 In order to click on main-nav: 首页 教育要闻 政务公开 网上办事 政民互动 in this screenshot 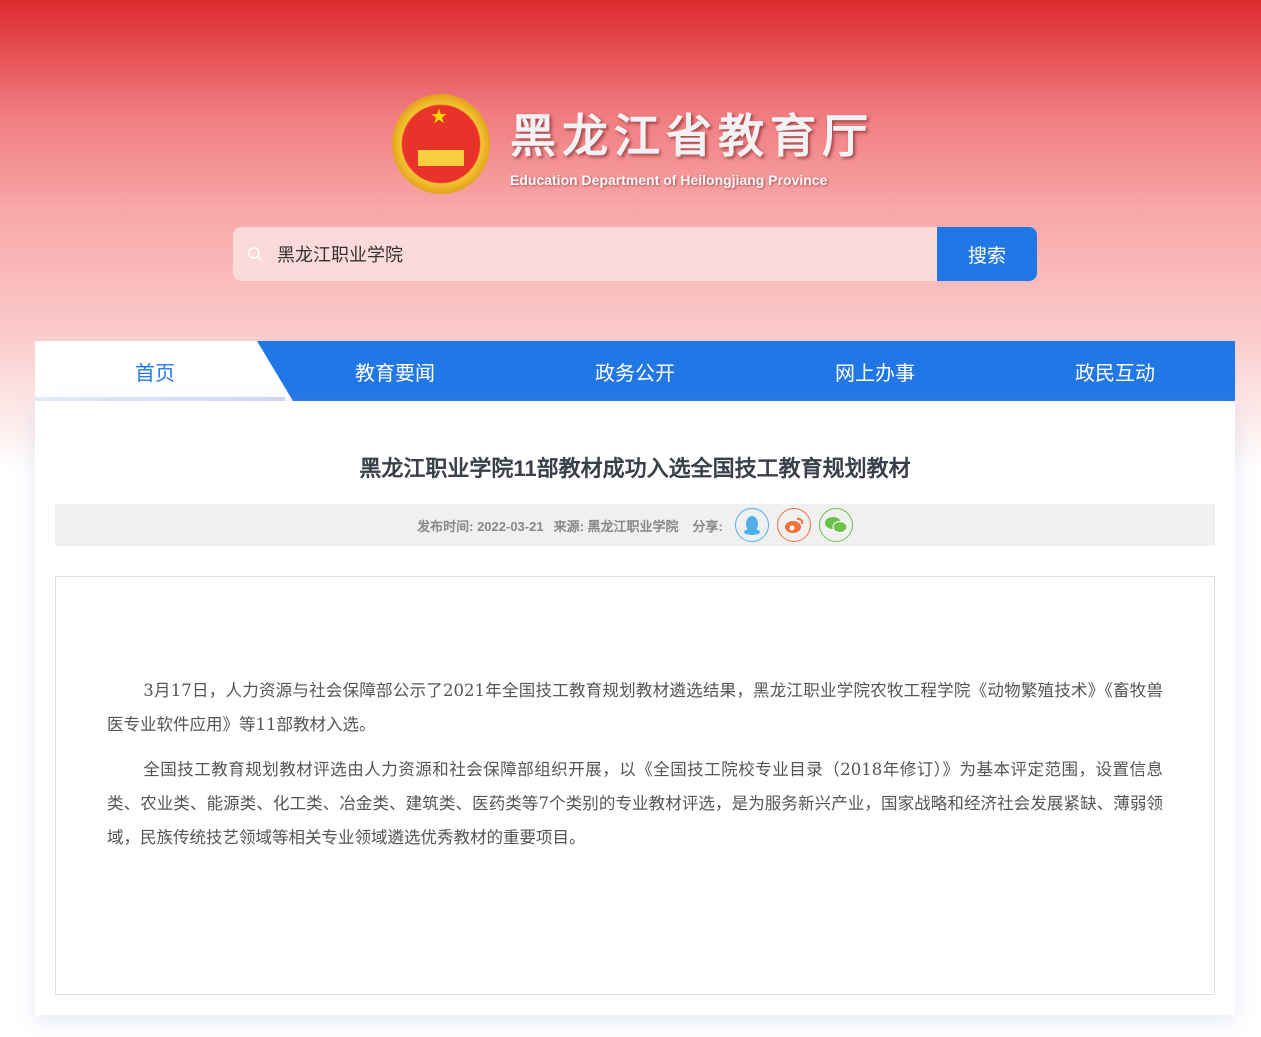, I will do `click(635, 371)`.